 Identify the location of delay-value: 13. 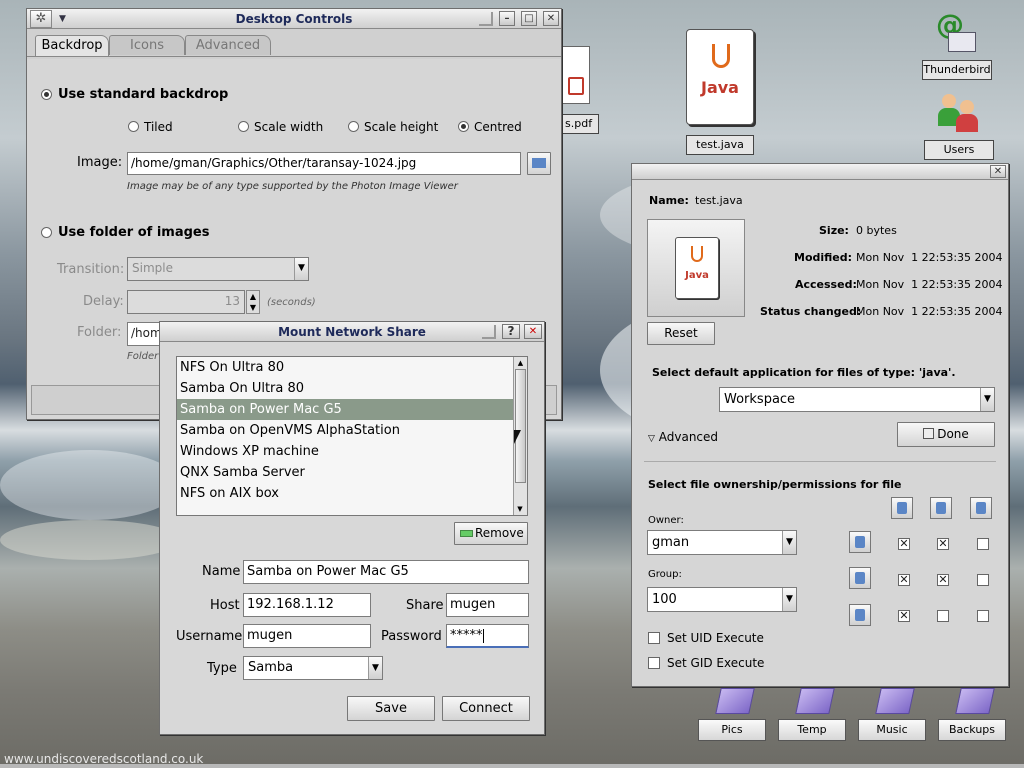
(232, 301).